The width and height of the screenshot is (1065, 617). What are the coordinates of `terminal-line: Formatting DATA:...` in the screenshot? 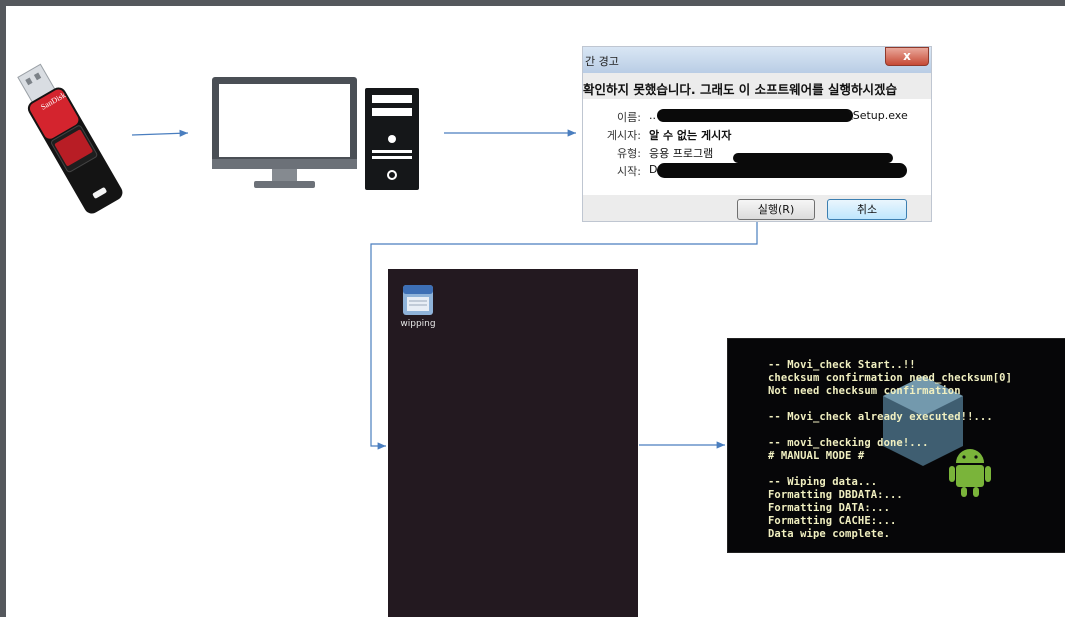 It's located at (829, 508).